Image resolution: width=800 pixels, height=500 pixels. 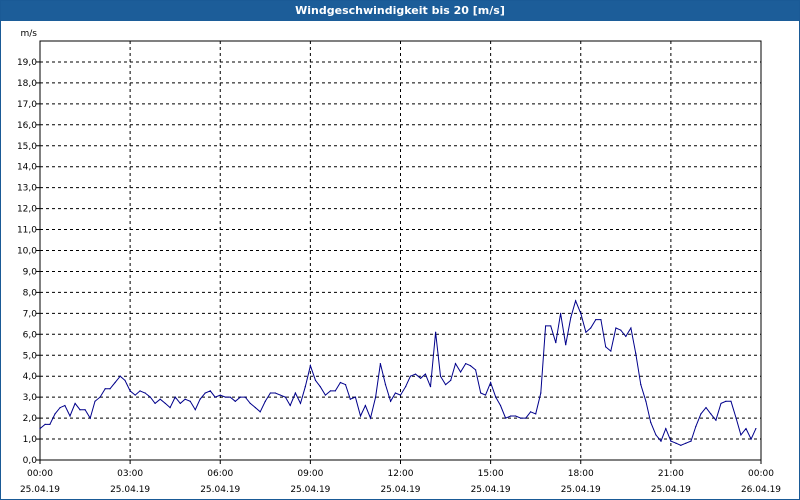 What do you see at coordinates (581, 474) in the screenshot?
I see `x-tick-time-label: 18:00` at bounding box center [581, 474].